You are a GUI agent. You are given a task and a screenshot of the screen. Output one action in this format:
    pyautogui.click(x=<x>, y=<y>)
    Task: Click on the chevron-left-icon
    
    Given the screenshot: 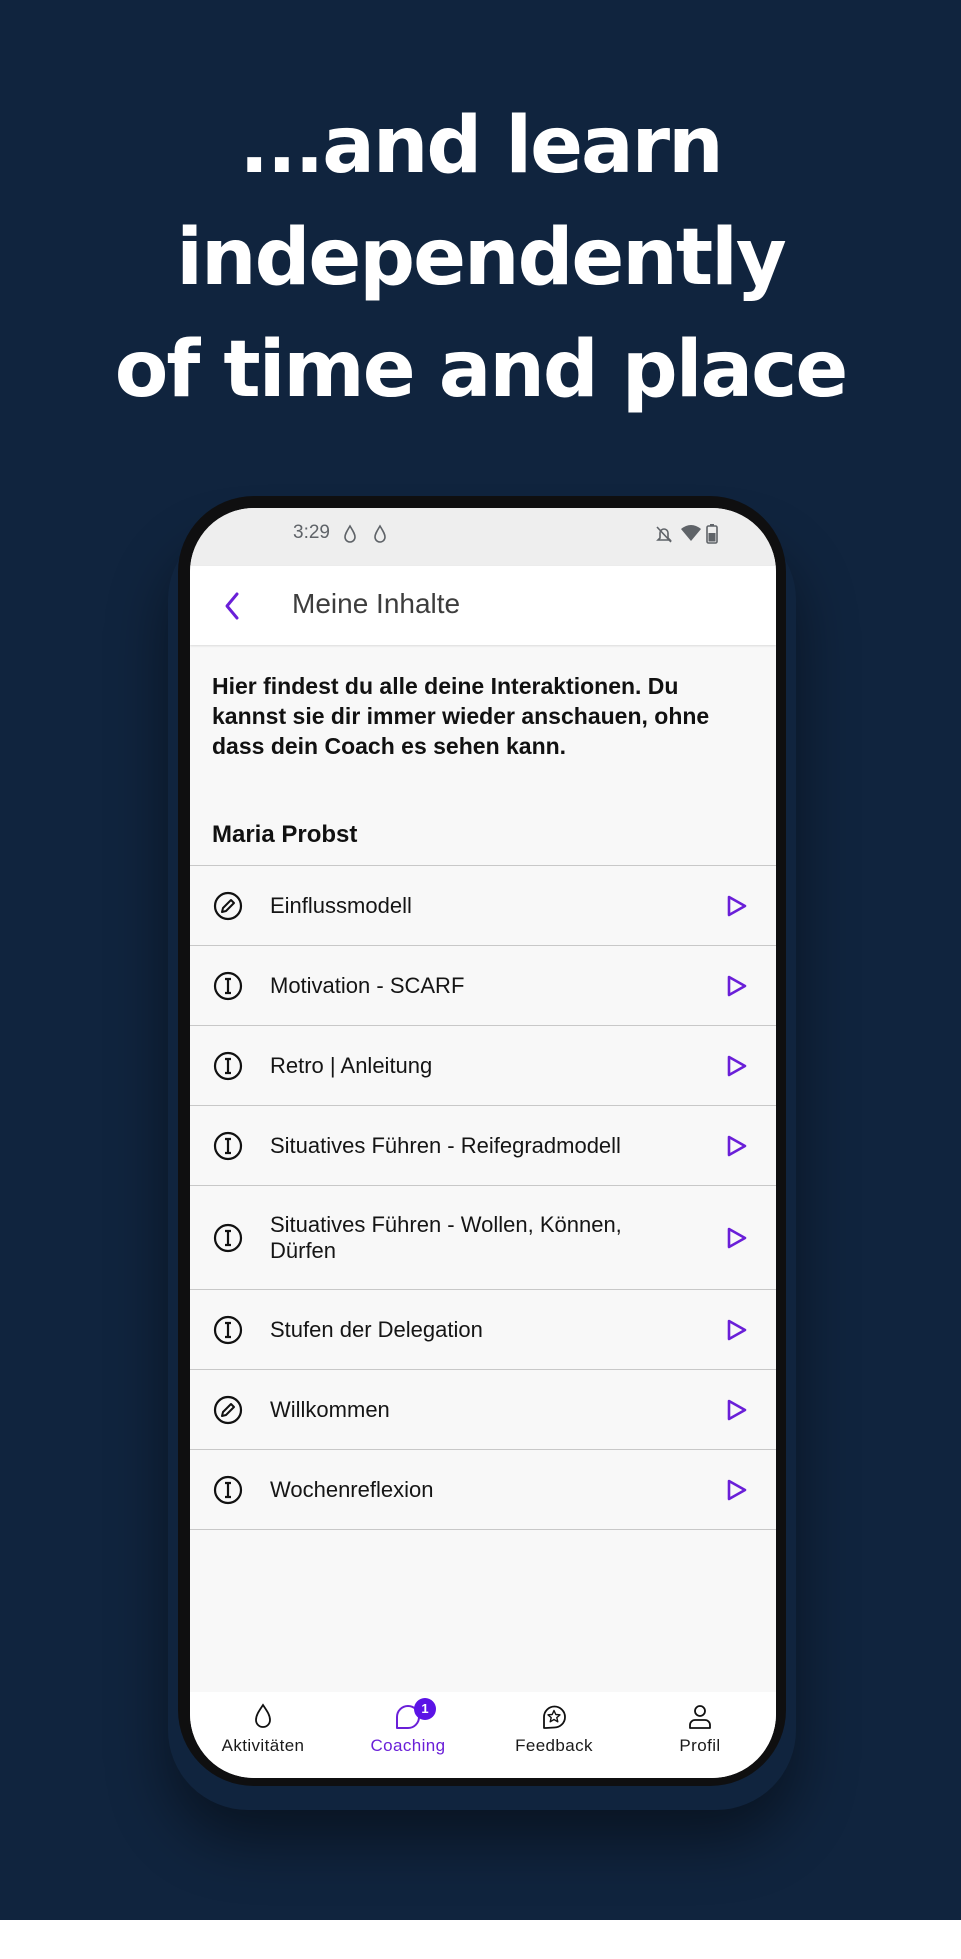 What is the action you would take?
    pyautogui.click(x=232, y=606)
    